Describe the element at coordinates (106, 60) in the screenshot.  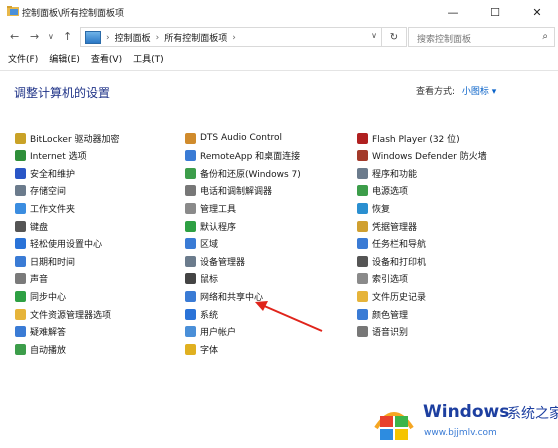
I see `menu-view: 查看(V)` at that location.